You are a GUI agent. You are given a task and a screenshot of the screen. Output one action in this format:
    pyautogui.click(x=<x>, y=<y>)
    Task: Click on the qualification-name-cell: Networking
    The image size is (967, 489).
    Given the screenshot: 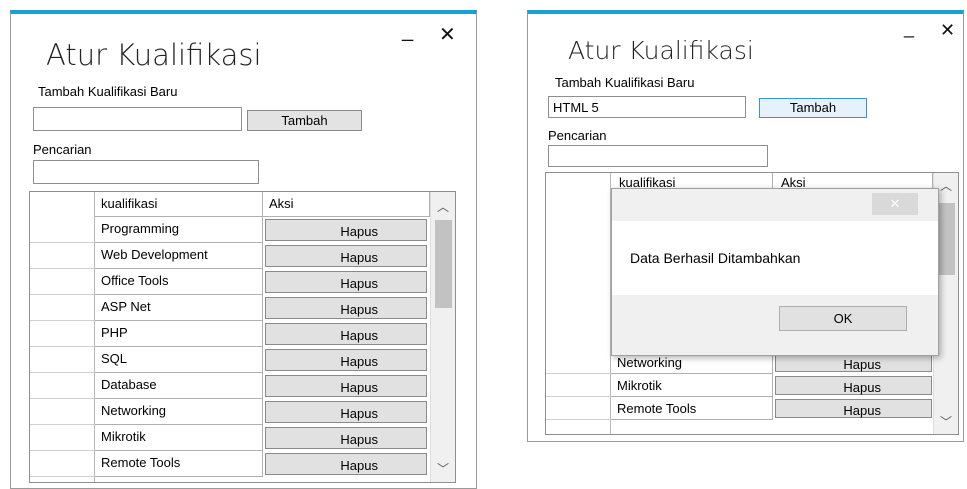 What is the action you would take?
    pyautogui.click(x=179, y=412)
    